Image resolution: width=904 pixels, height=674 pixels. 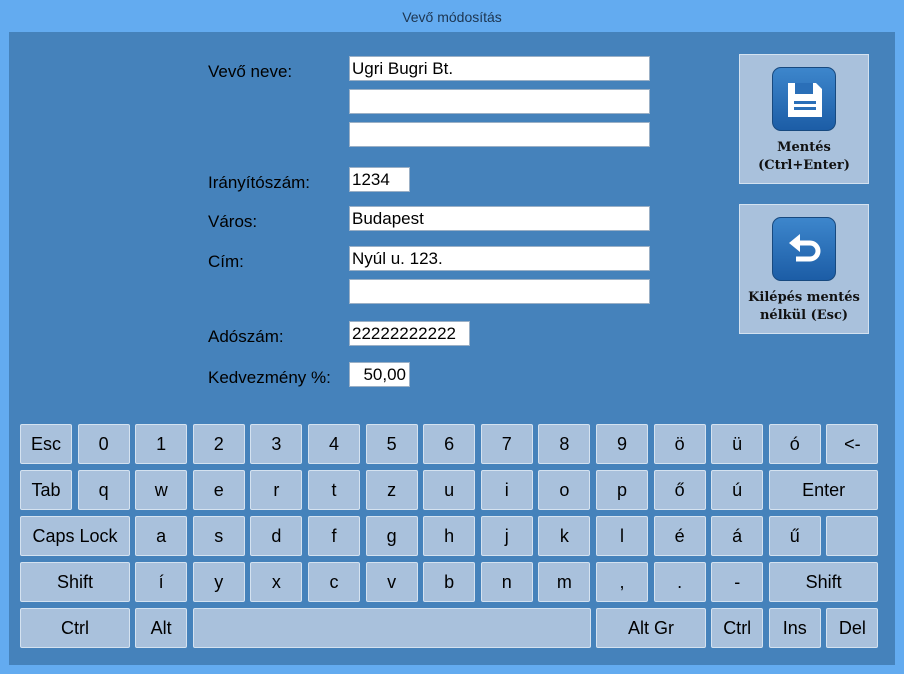 I want to click on key-r2-7: z, so click(x=391, y=490).